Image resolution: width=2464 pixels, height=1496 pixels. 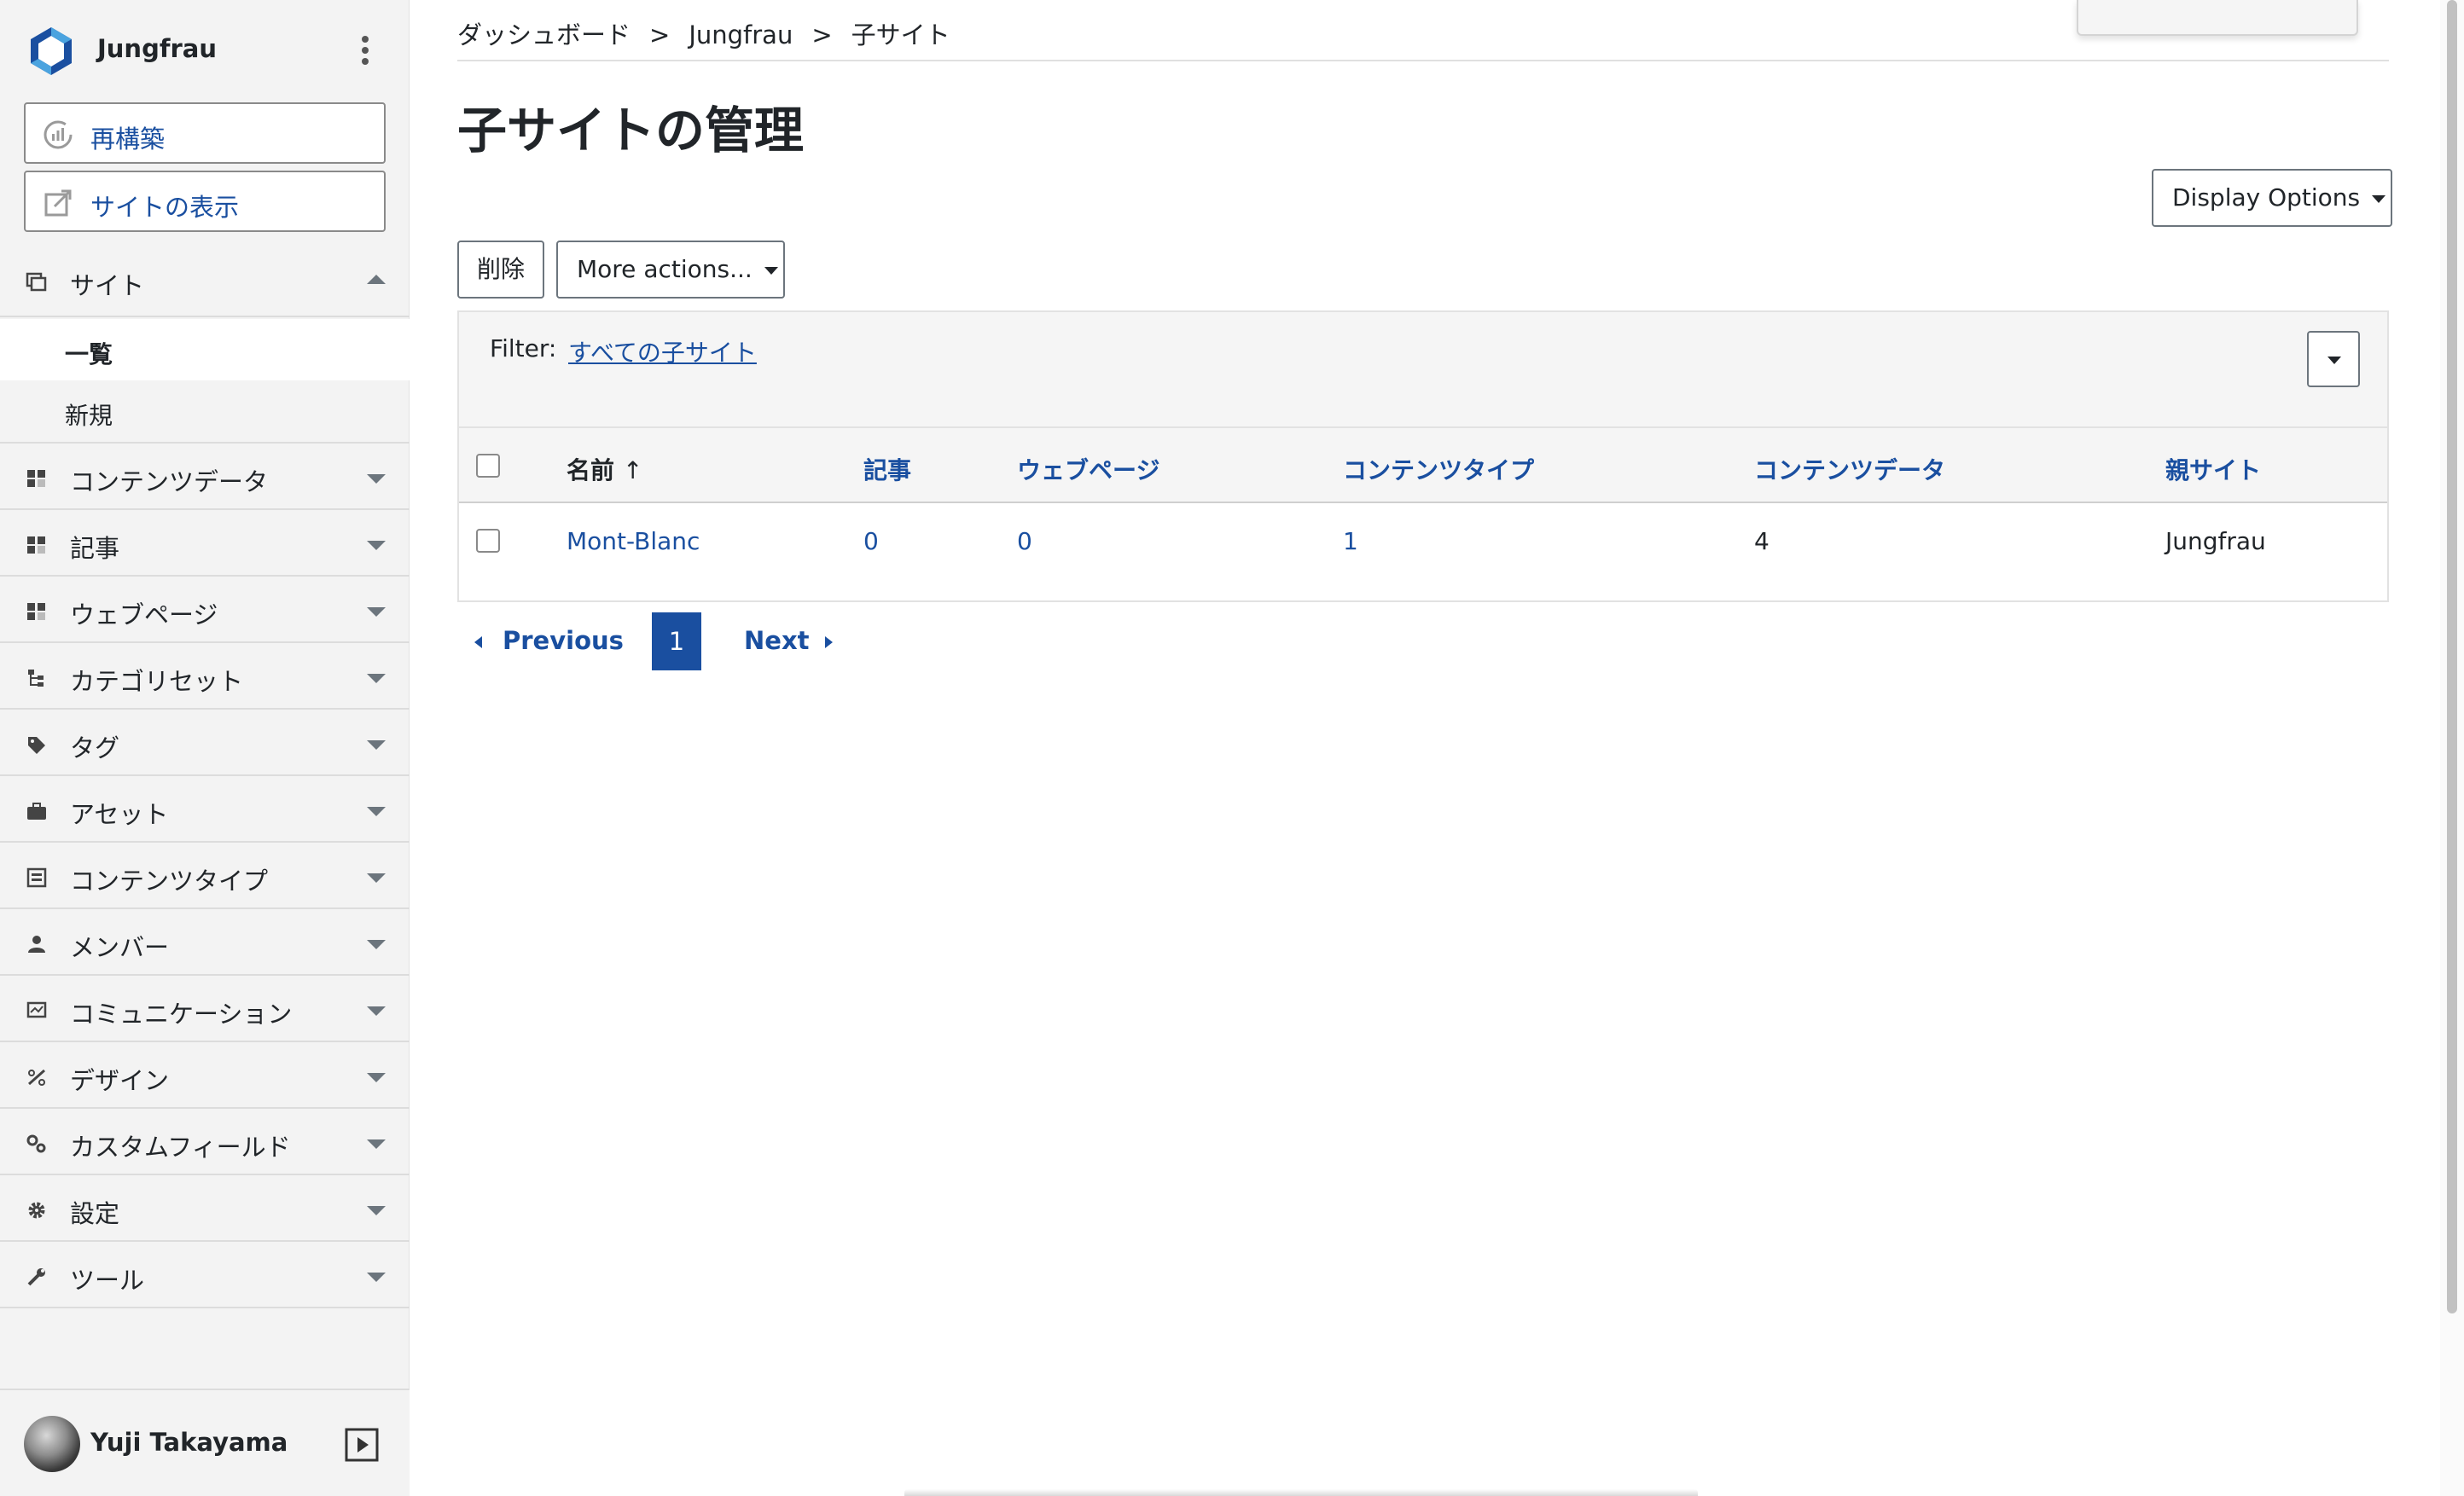 What do you see at coordinates (169, 881) in the screenshot?
I see `sidebar-item-label: コンテンツタイプ` at bounding box center [169, 881].